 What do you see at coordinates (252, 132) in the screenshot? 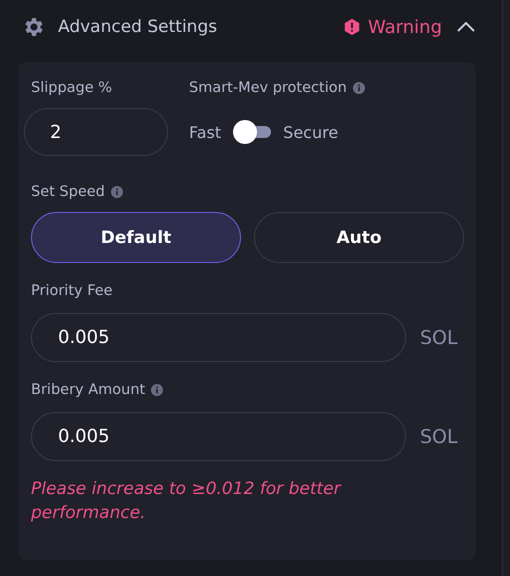
I see `mev-toggle` at bounding box center [252, 132].